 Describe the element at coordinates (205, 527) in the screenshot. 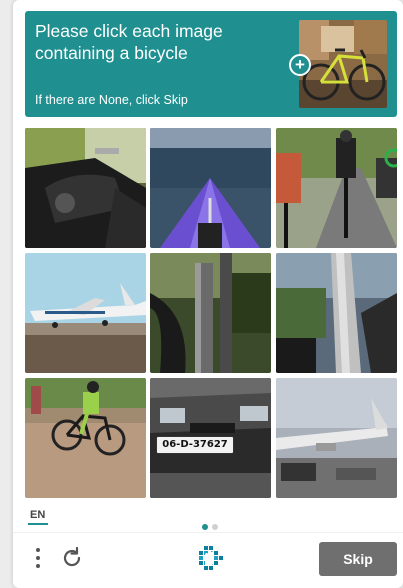

I see `page-dot-active` at that location.